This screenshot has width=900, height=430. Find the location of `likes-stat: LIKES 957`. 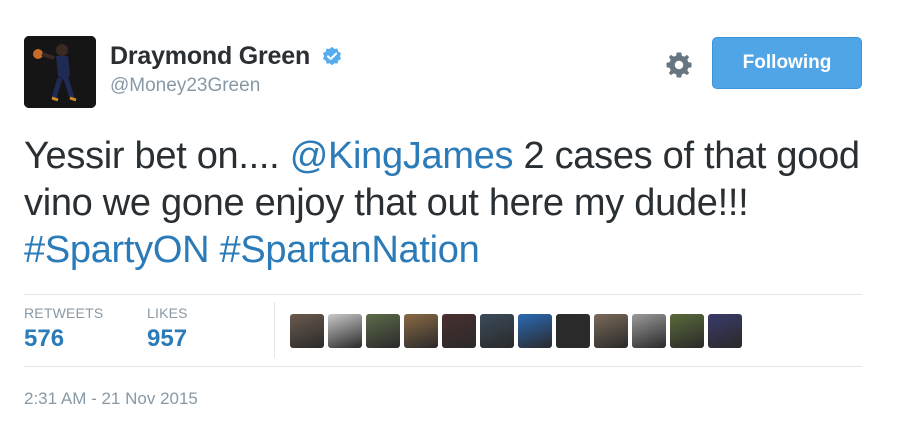

likes-stat: LIKES 957 is located at coordinates (167, 329).